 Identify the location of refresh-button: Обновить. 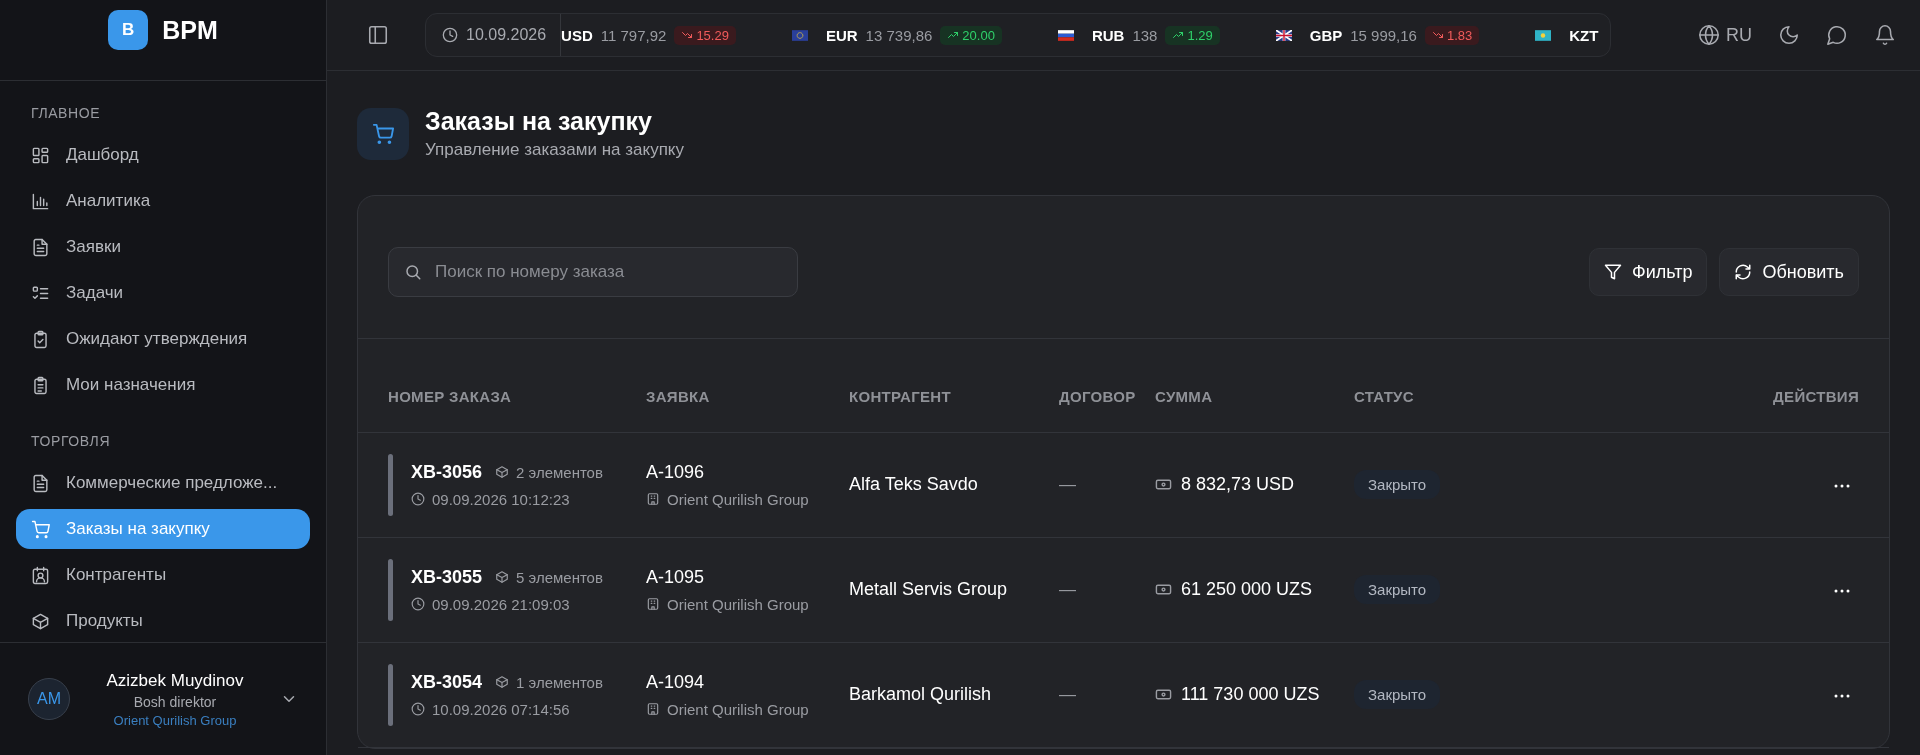
(1789, 272).